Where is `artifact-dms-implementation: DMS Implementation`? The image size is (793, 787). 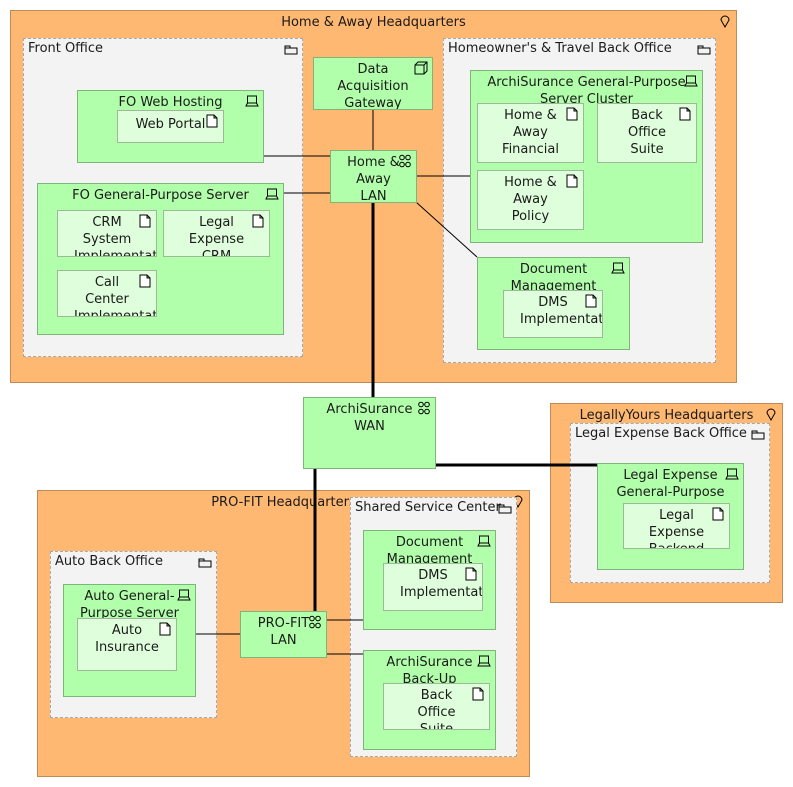 artifact-dms-implementation: DMS Implementation is located at coordinates (553, 314).